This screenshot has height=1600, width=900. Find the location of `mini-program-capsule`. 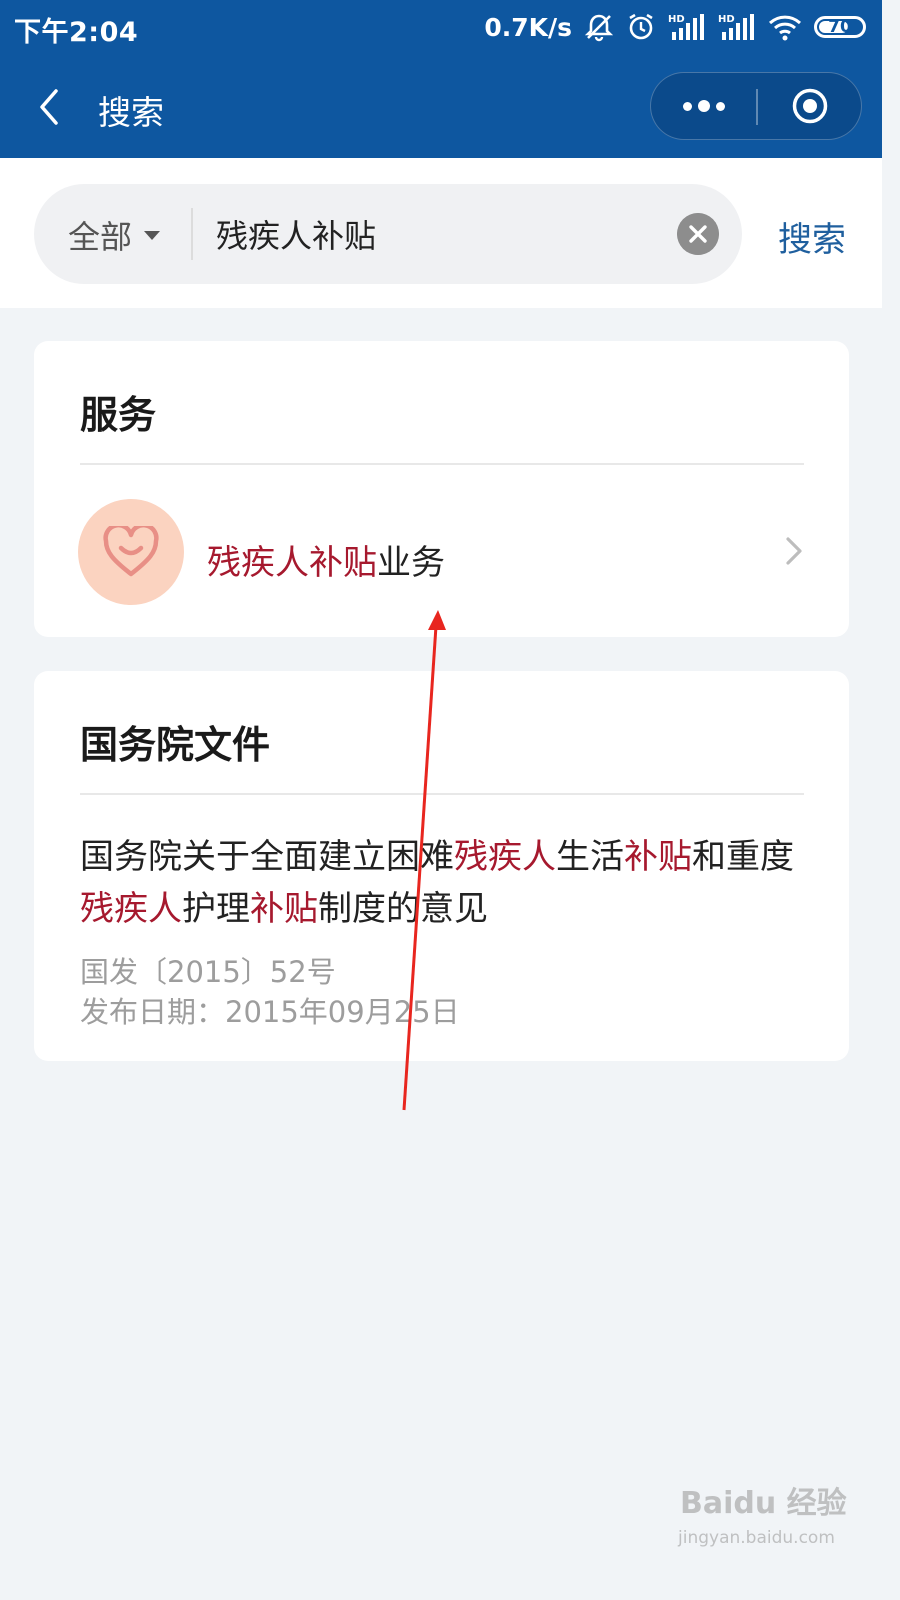

mini-program-capsule is located at coordinates (756, 106).